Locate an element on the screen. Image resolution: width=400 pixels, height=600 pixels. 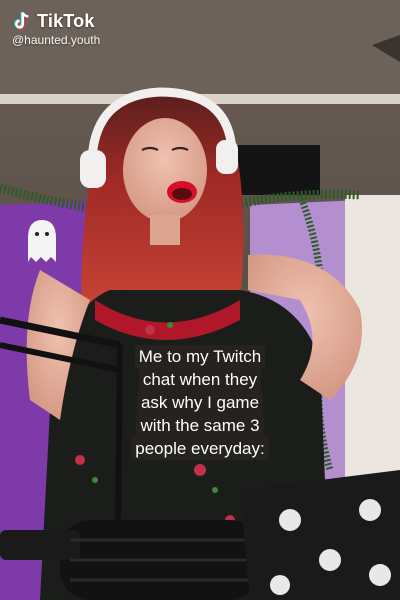
tiktok-brand-name: TikTok is located at coordinates (66, 20).